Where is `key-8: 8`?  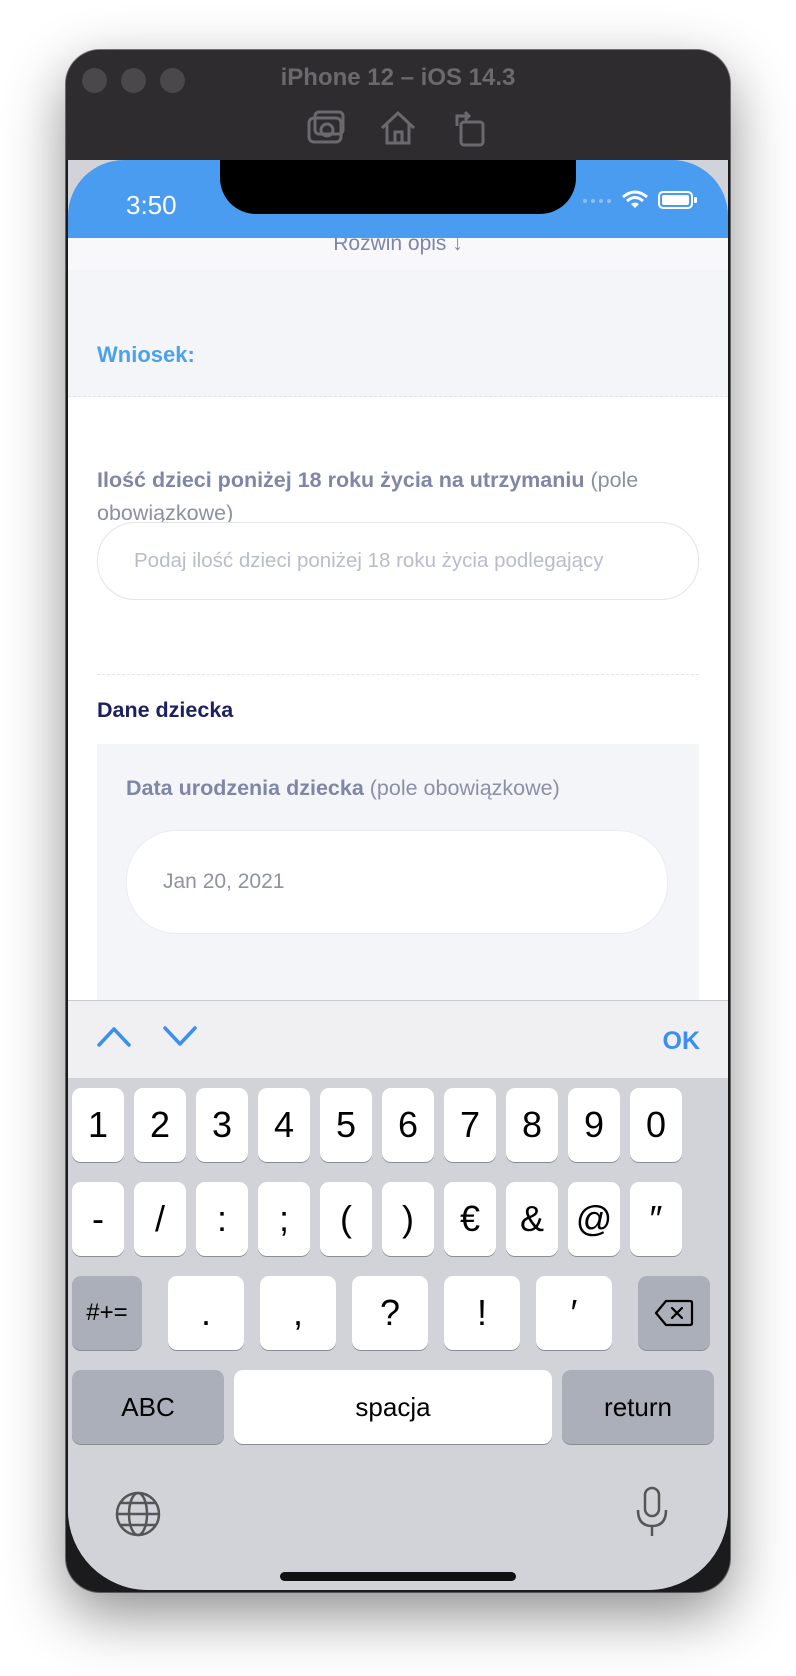
key-8: 8 is located at coordinates (532, 1125).